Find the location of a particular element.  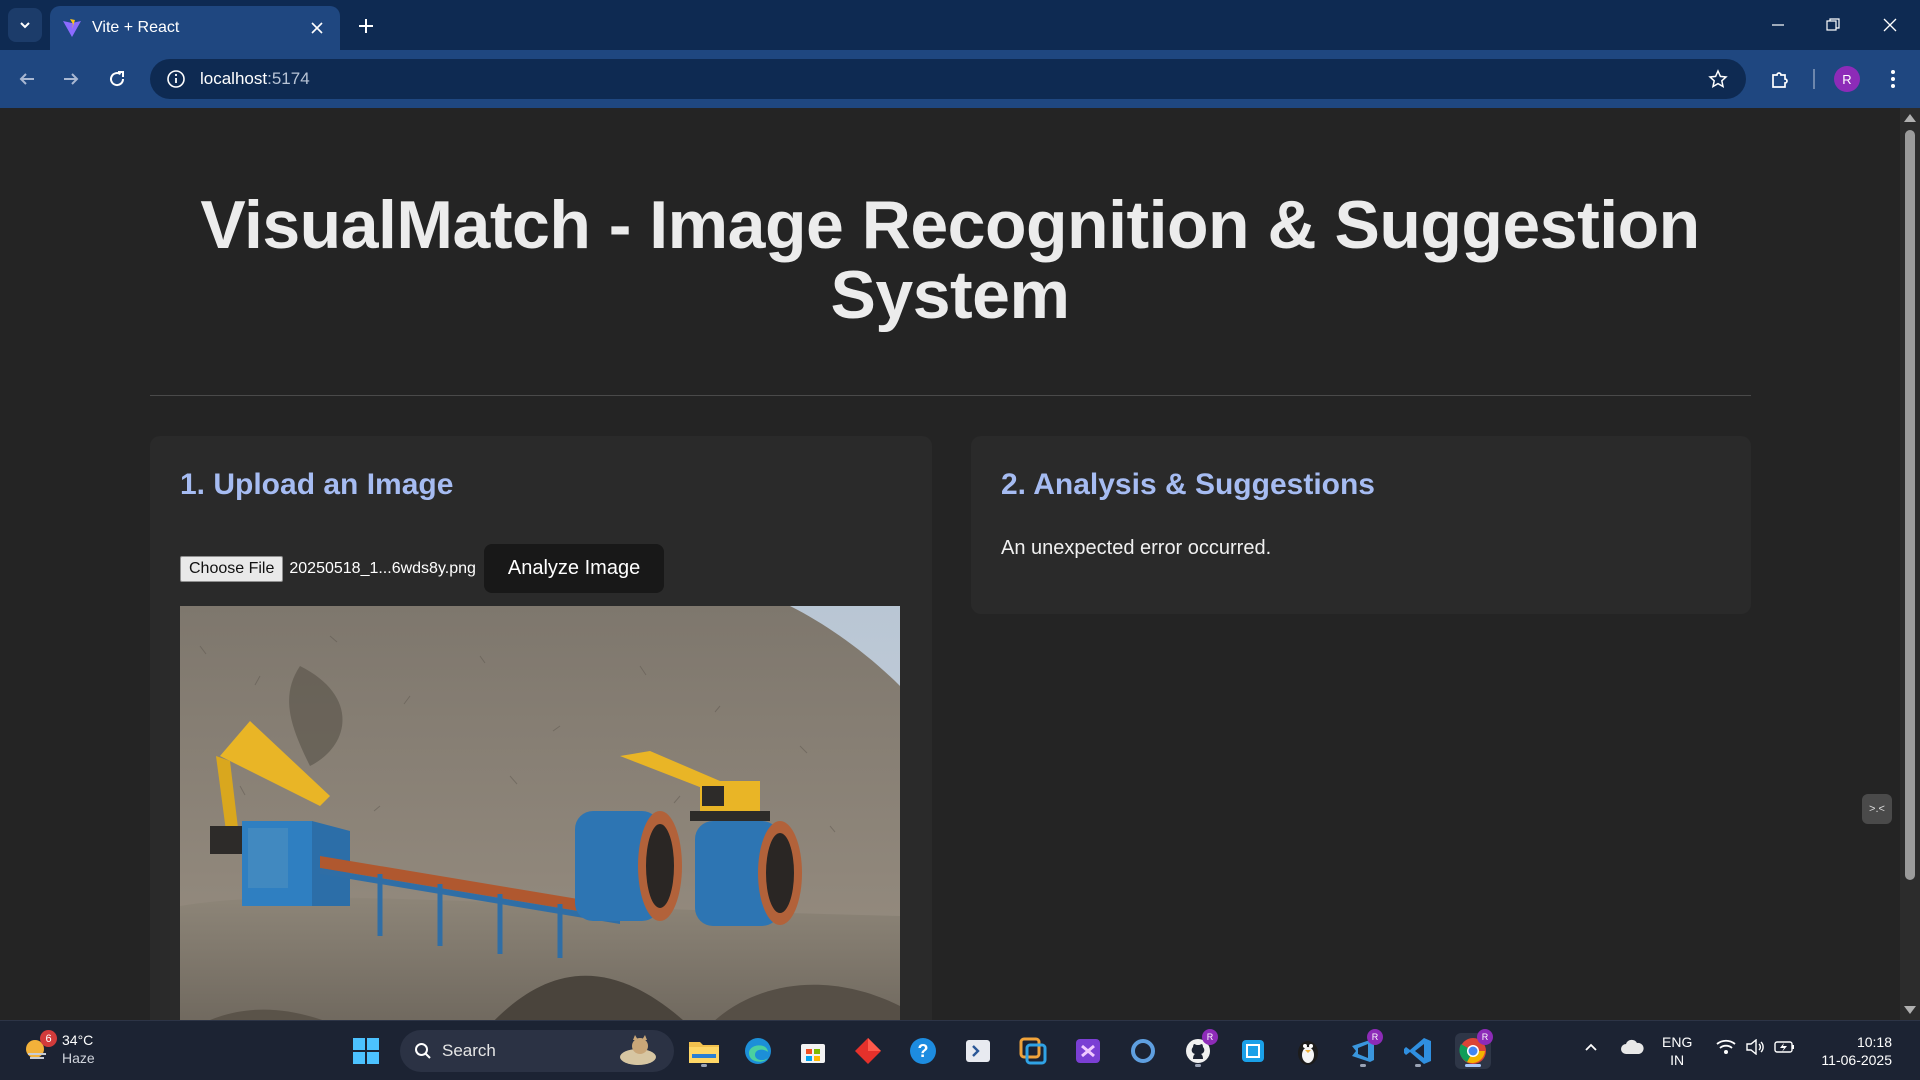

file-explorer-taskbar-icon is located at coordinates (704, 1051).